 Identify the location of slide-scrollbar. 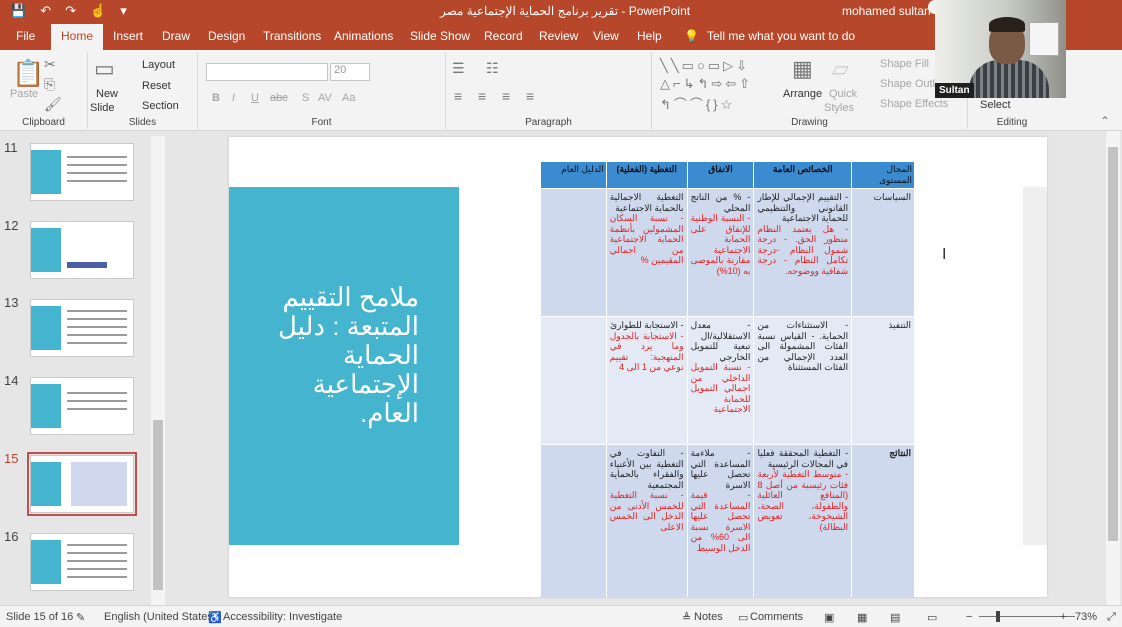
(1113, 368).